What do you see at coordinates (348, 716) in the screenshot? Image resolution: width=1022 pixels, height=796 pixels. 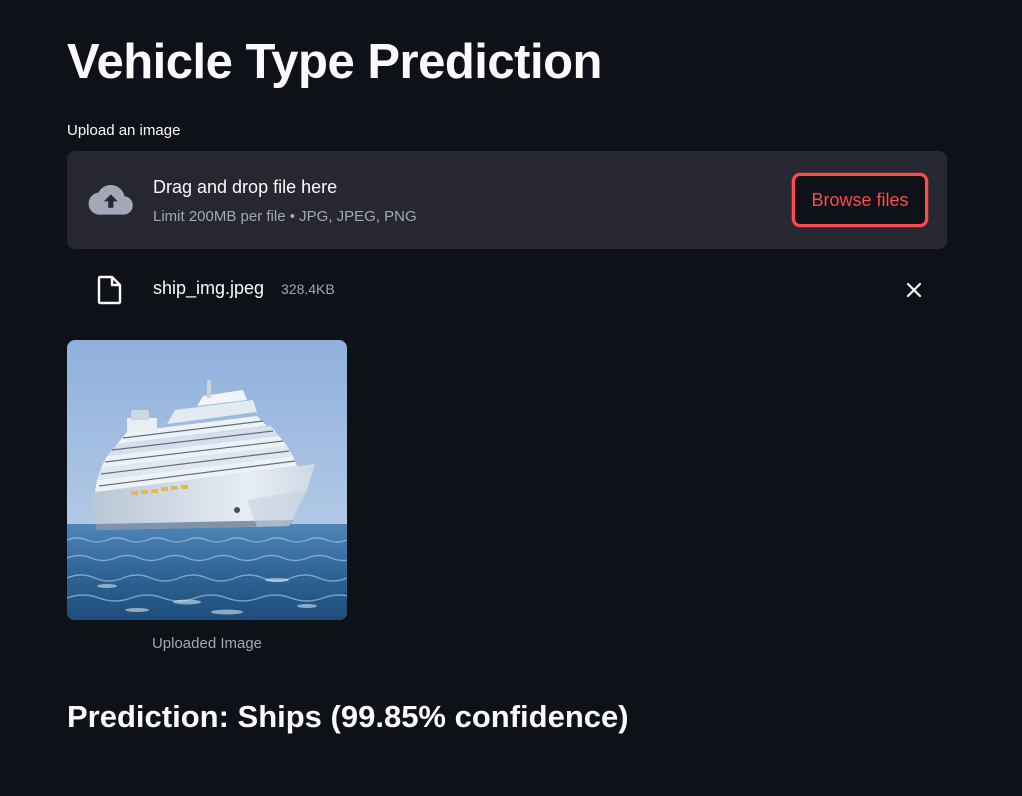 I see `prediction-result: Prediction: Ships (99.85% confidence)` at bounding box center [348, 716].